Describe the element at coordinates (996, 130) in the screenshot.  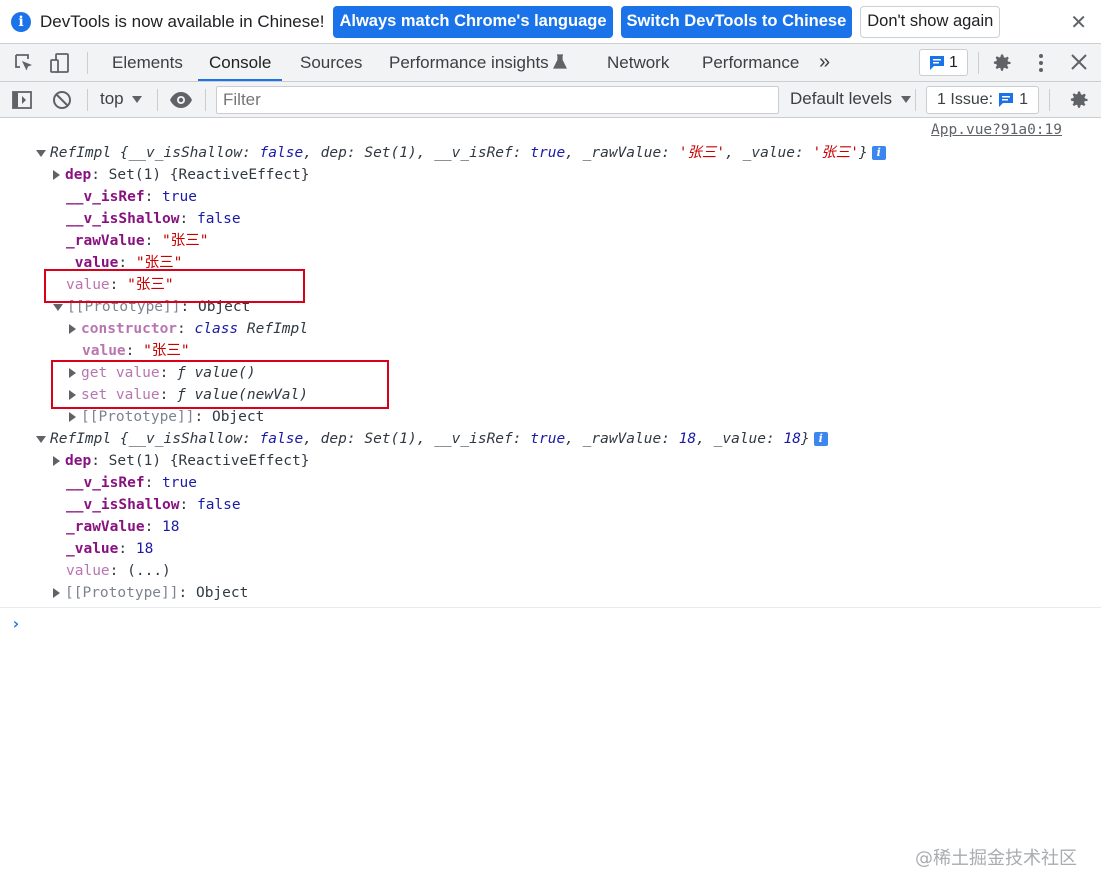
I see `source-link: App.vue?91a0:19` at that location.